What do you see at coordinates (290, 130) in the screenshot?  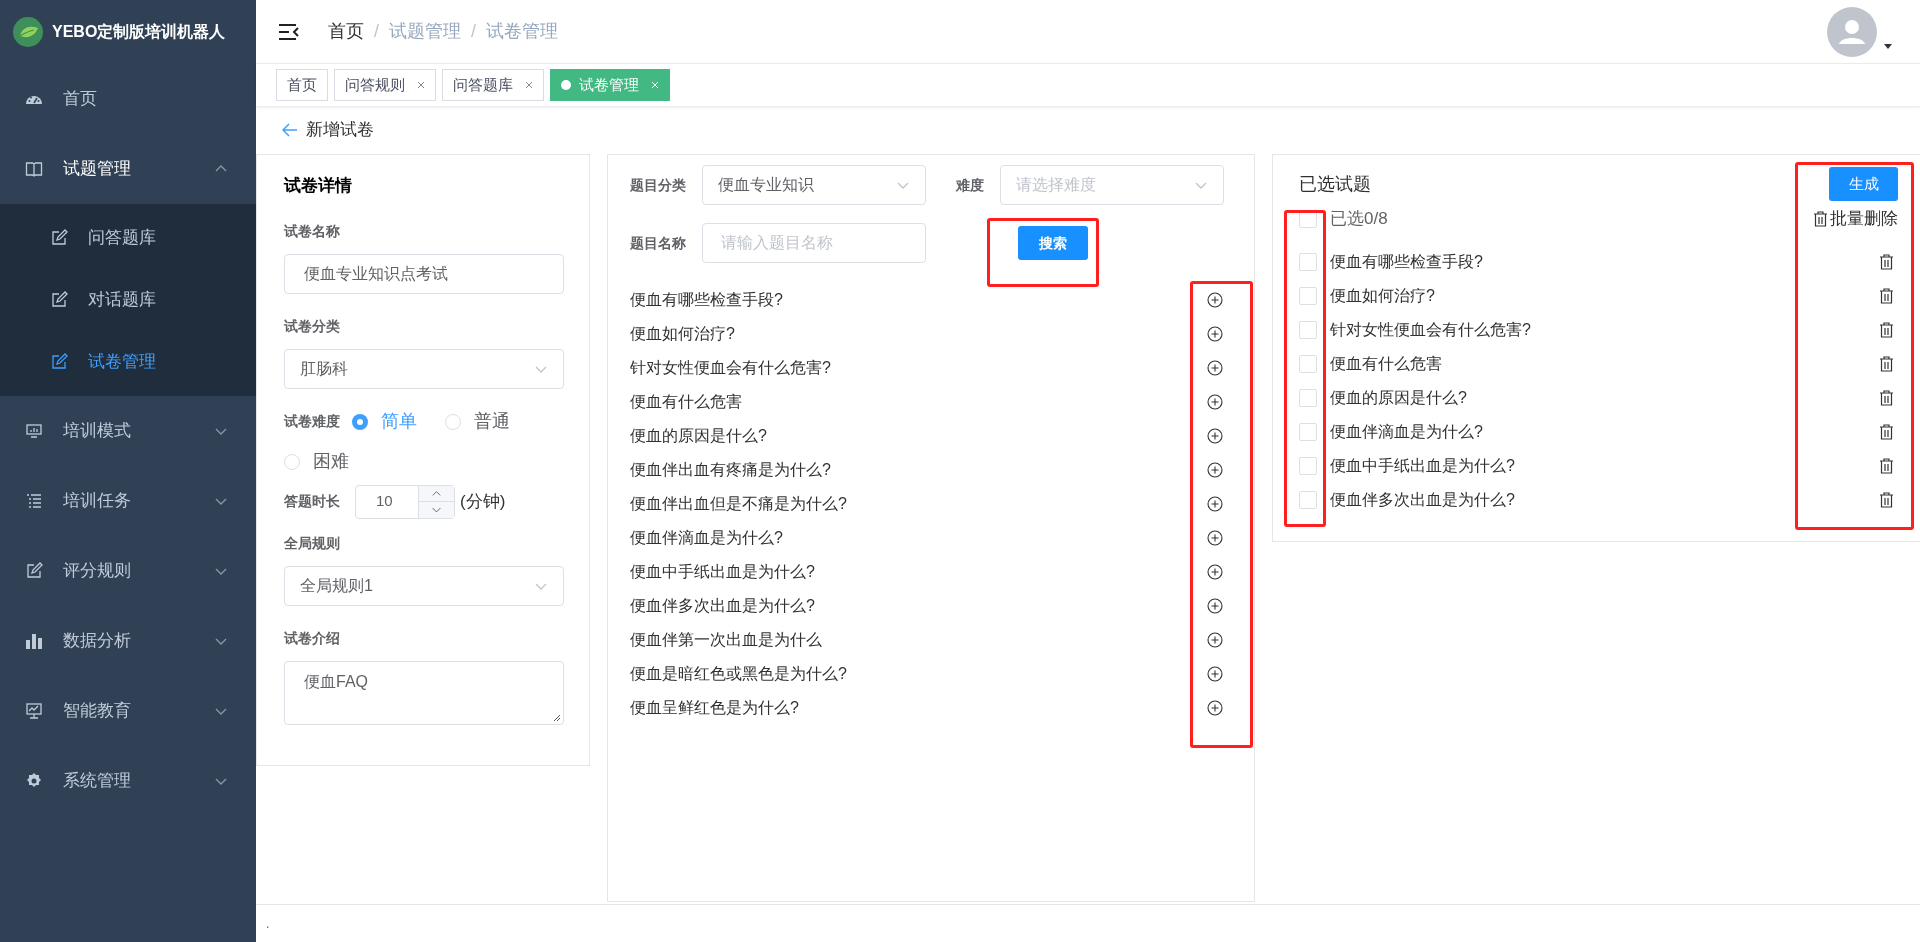 I see `back-arrow-icon` at bounding box center [290, 130].